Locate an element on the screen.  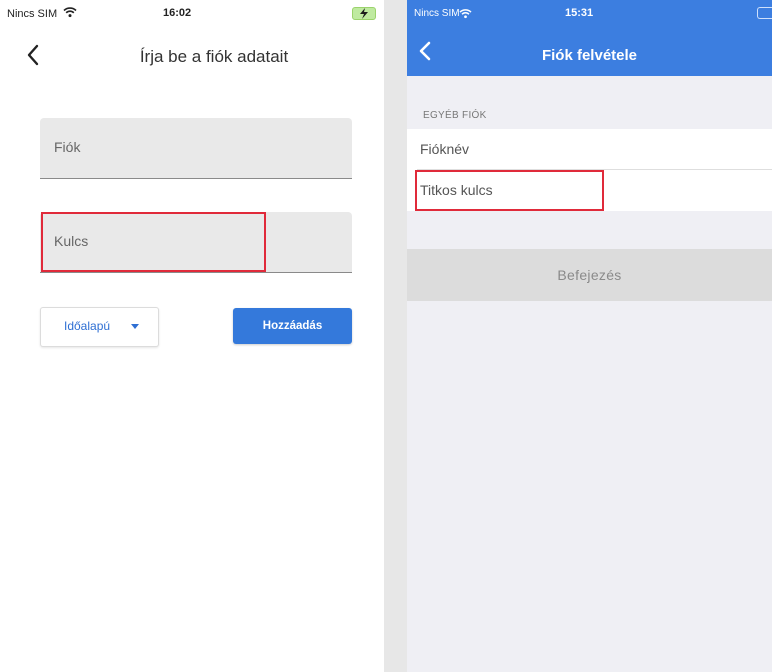
account-name-field: Fiók is located at coordinates (196, 148).